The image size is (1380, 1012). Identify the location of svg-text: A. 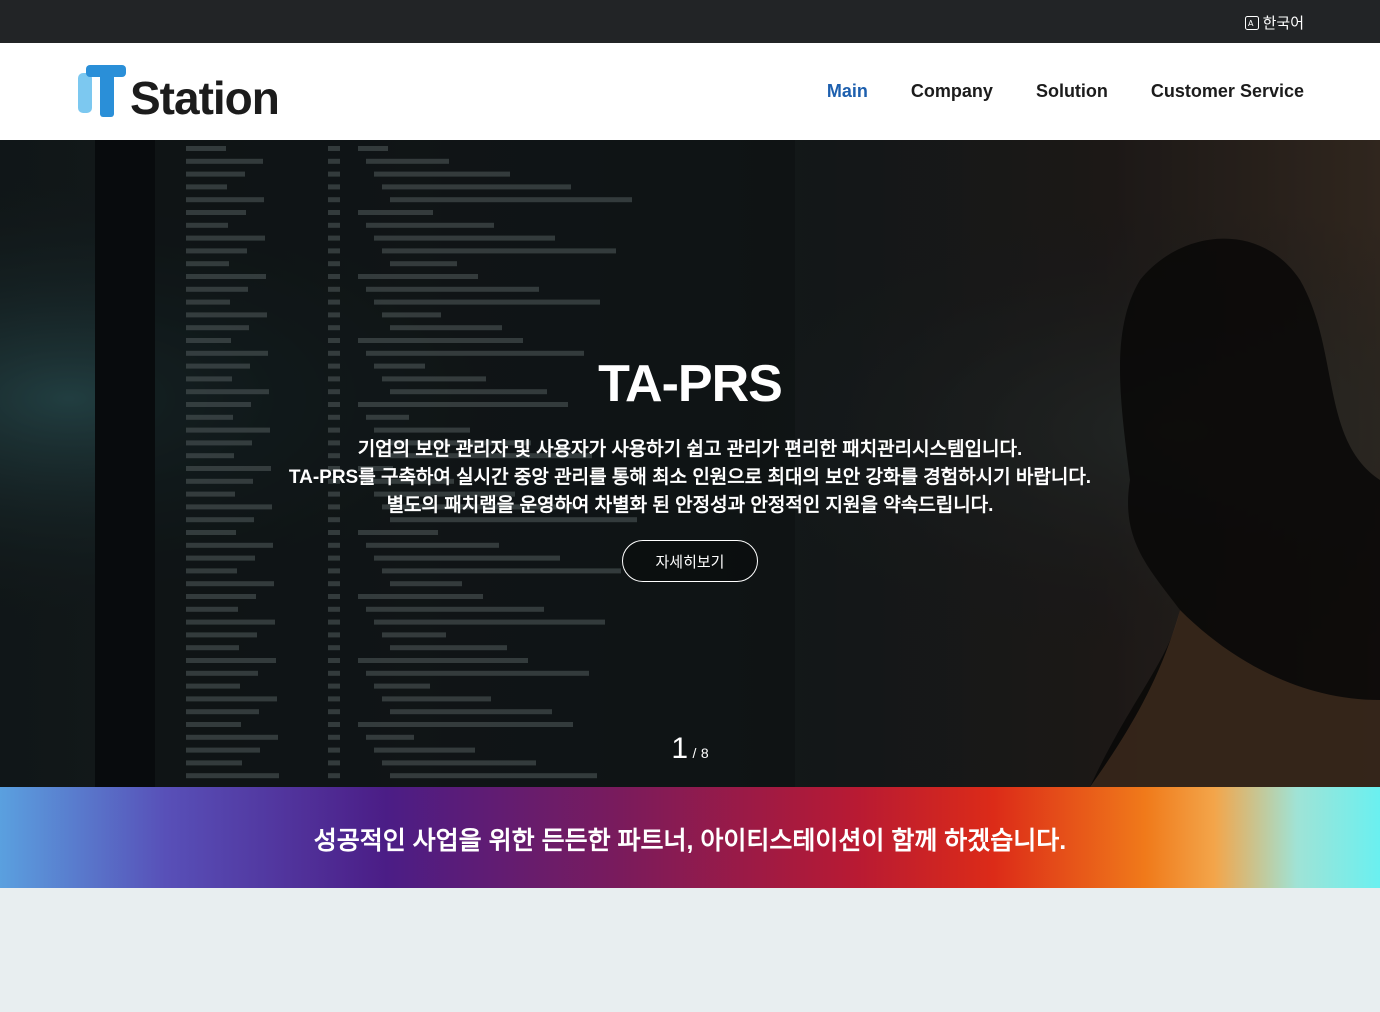
(1251, 23).